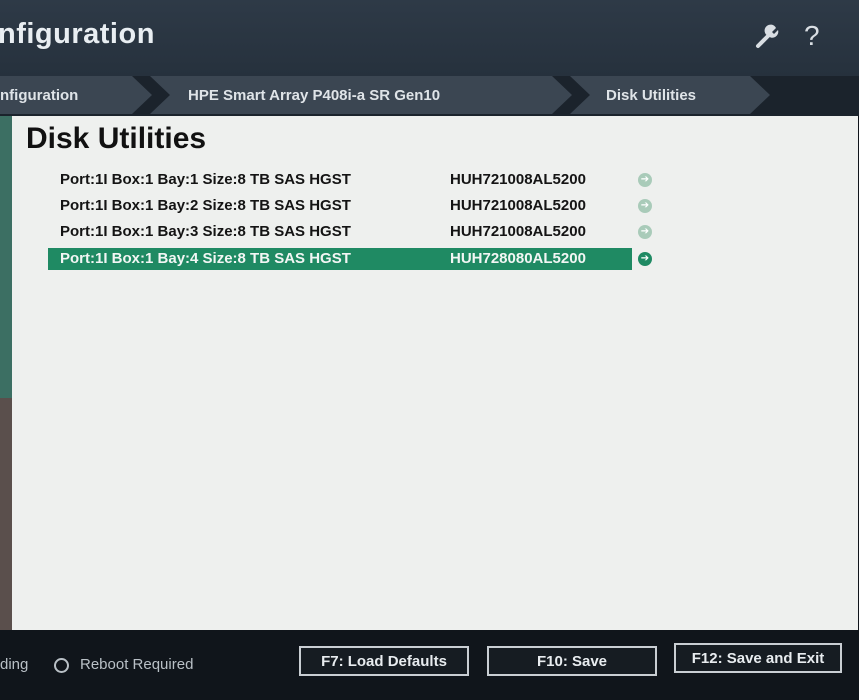 The width and height of the screenshot is (859, 700). I want to click on breadcrumb-label: nfiguration, so click(39, 95).